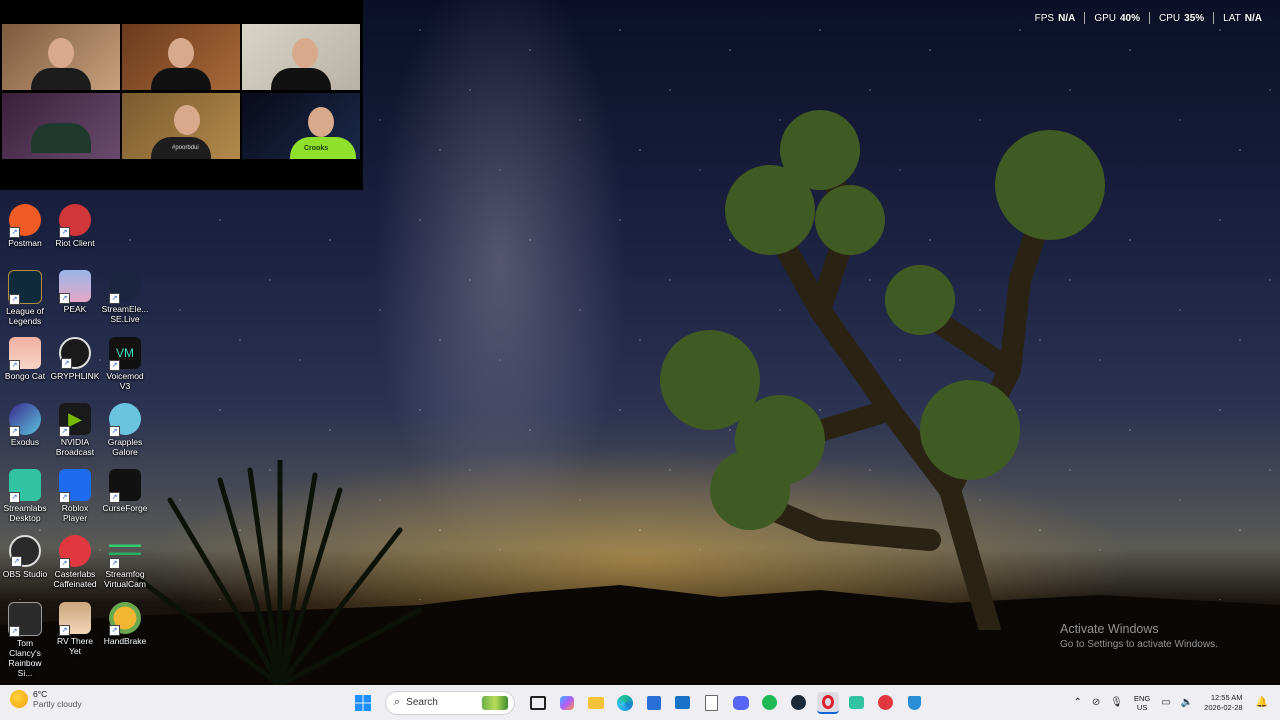 The width and height of the screenshot is (1280, 720). Describe the element at coordinates (1105, 18) in the screenshot. I see `gpu-label: GPU` at that location.